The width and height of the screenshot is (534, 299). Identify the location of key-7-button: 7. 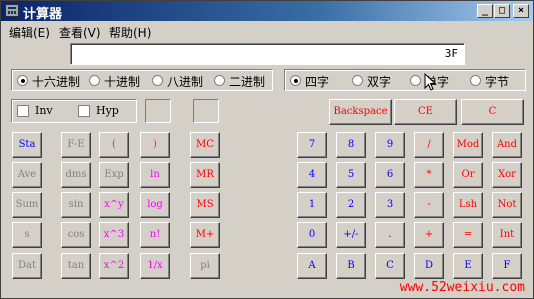
(312, 145).